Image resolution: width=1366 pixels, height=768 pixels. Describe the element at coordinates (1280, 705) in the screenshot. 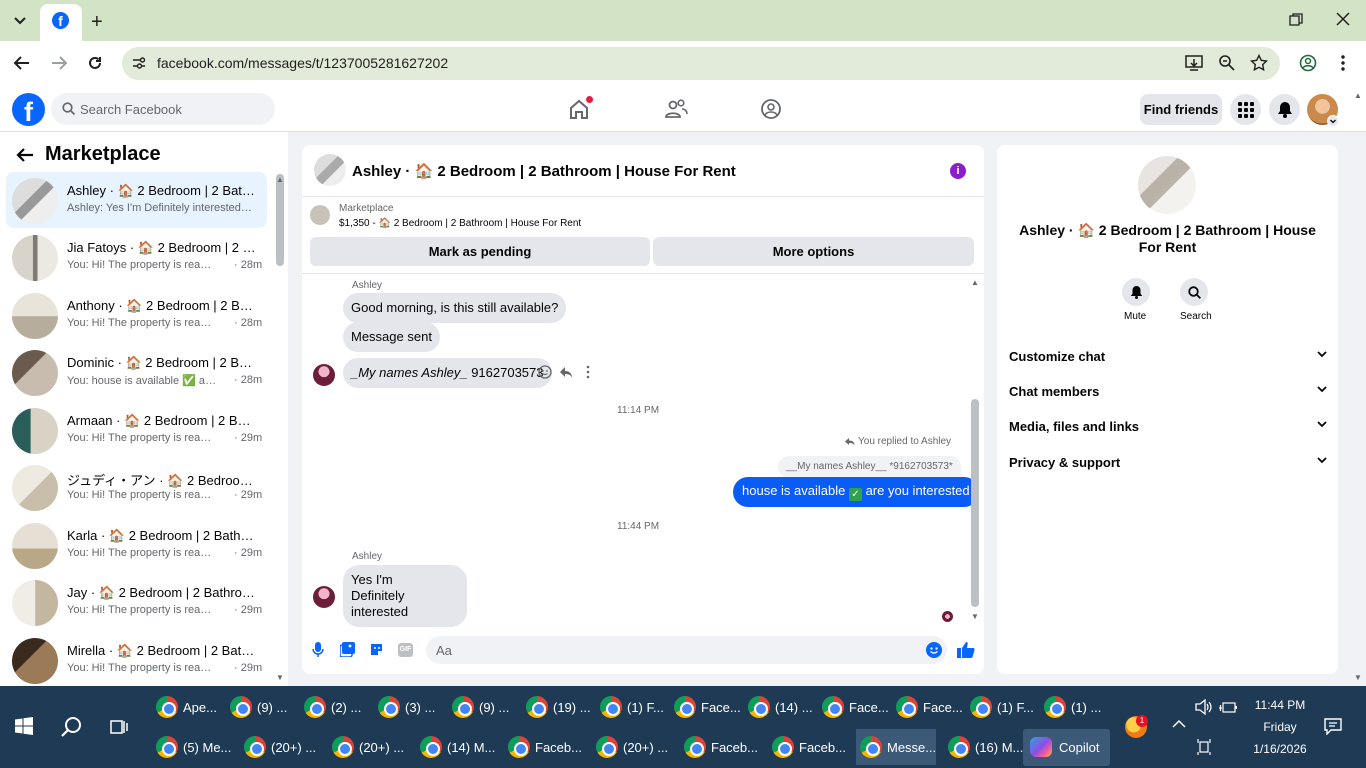

I see `clock-time: 11:44 PM` at that location.